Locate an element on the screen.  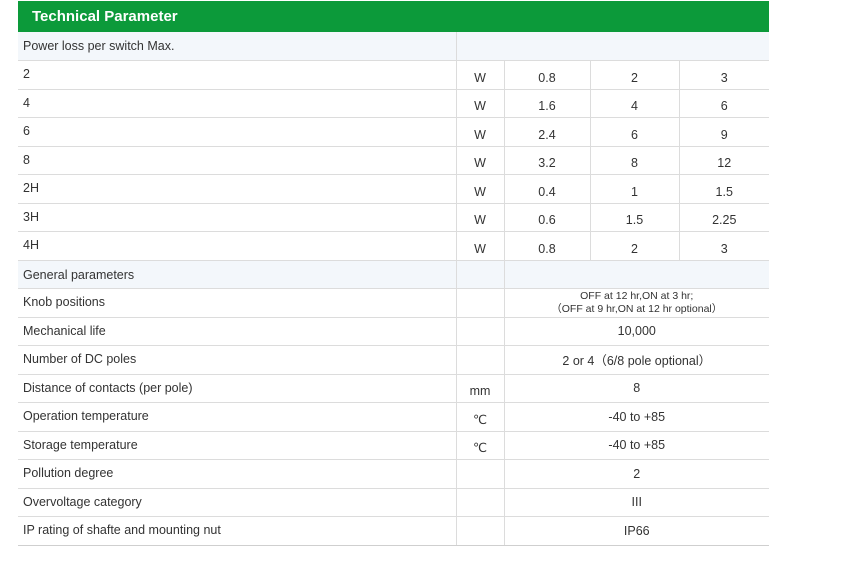
table-row: 6 W 2.4 6 9 is located at coordinates (393, 132).